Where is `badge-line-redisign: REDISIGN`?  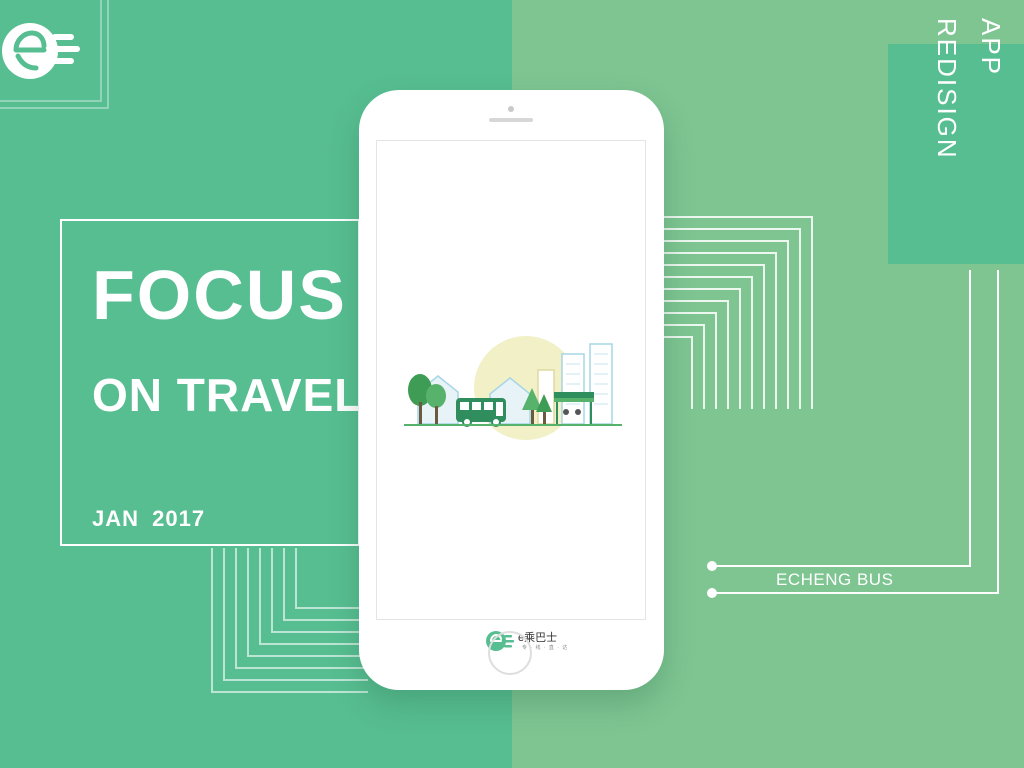 badge-line-redisign: REDISIGN is located at coordinates (947, 89).